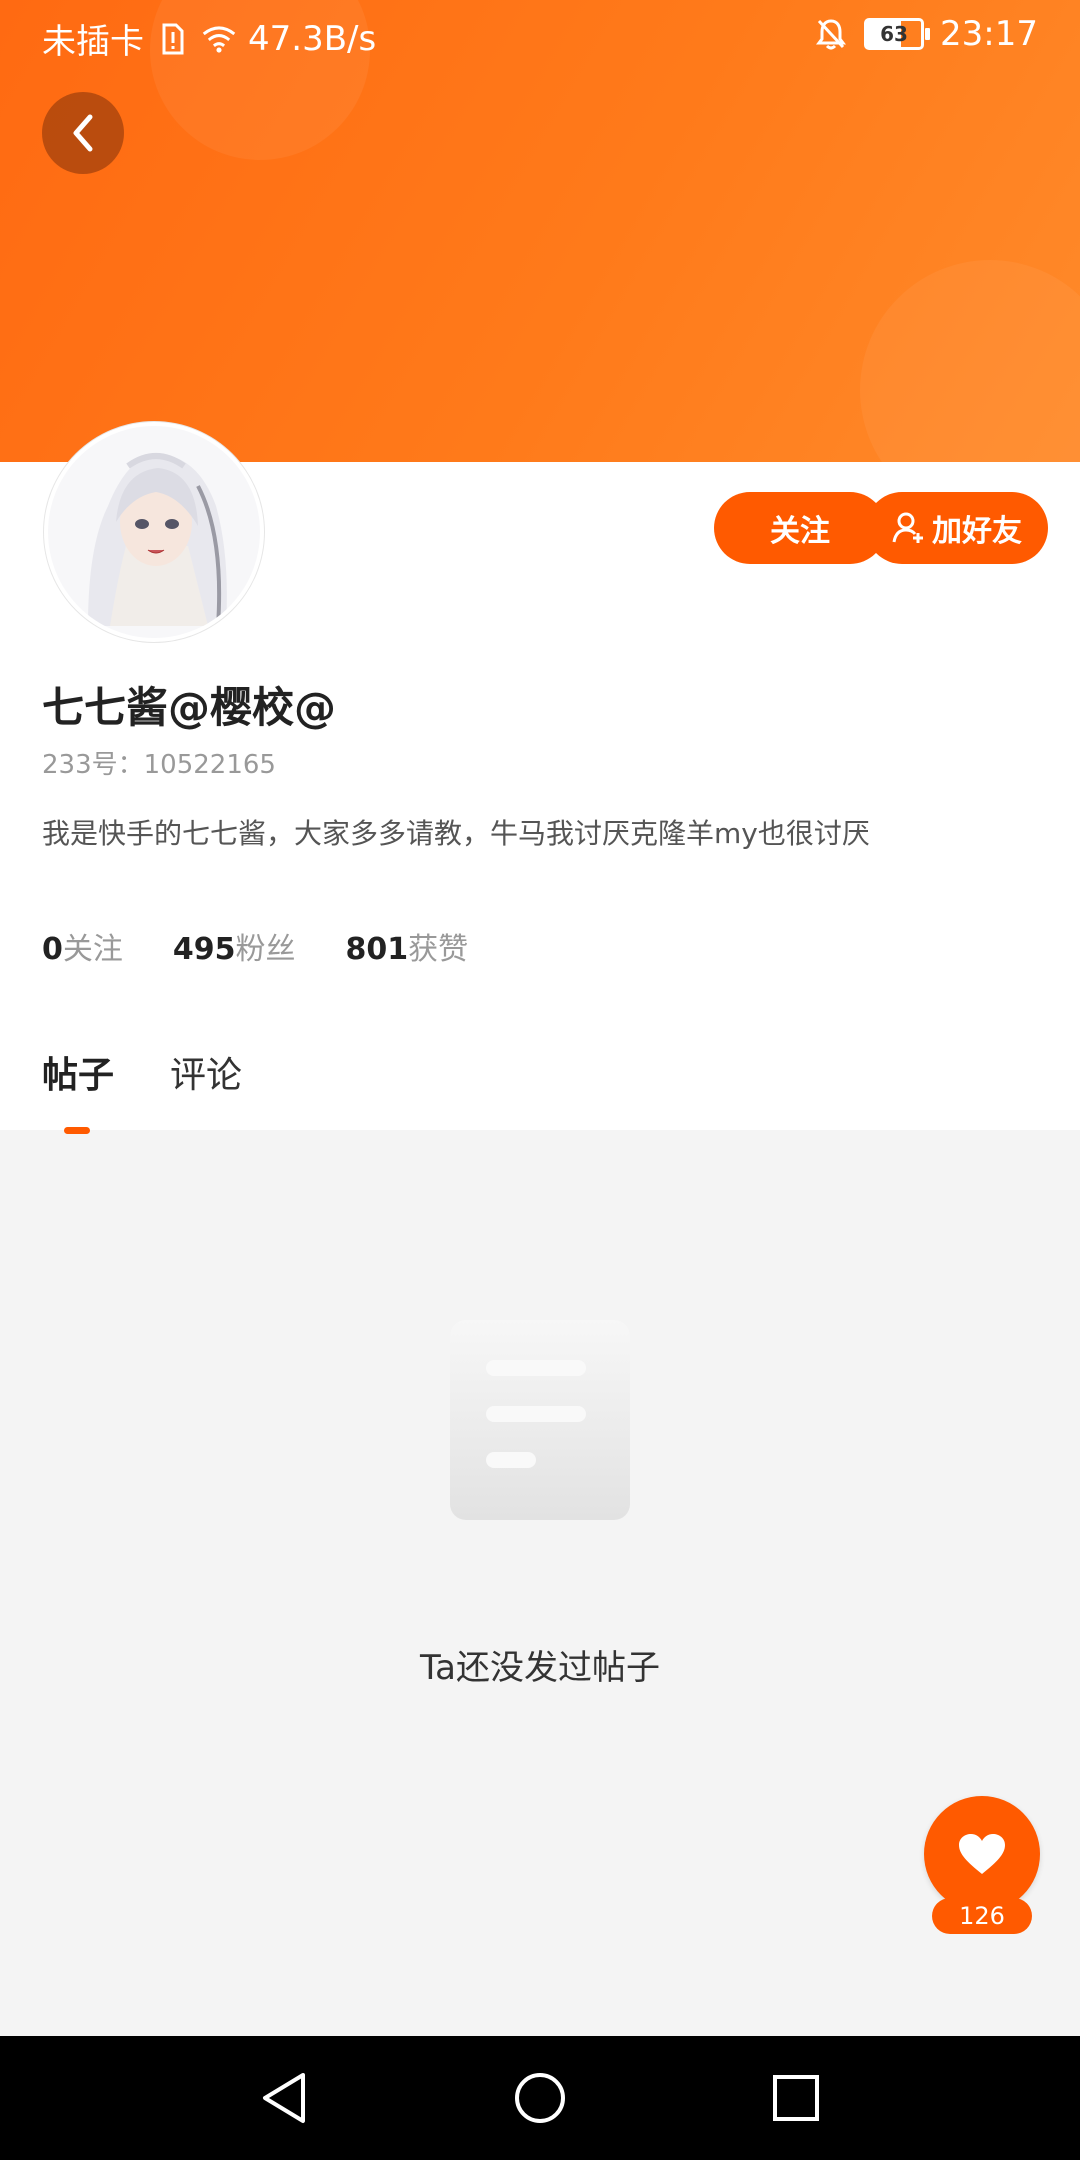 The width and height of the screenshot is (1080, 2160). I want to click on triangle-back-icon, so click(284, 2098).